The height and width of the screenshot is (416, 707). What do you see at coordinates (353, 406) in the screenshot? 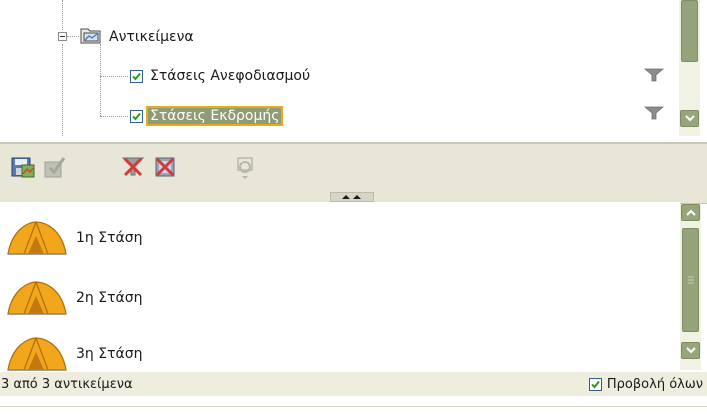
I see `divider` at bounding box center [353, 406].